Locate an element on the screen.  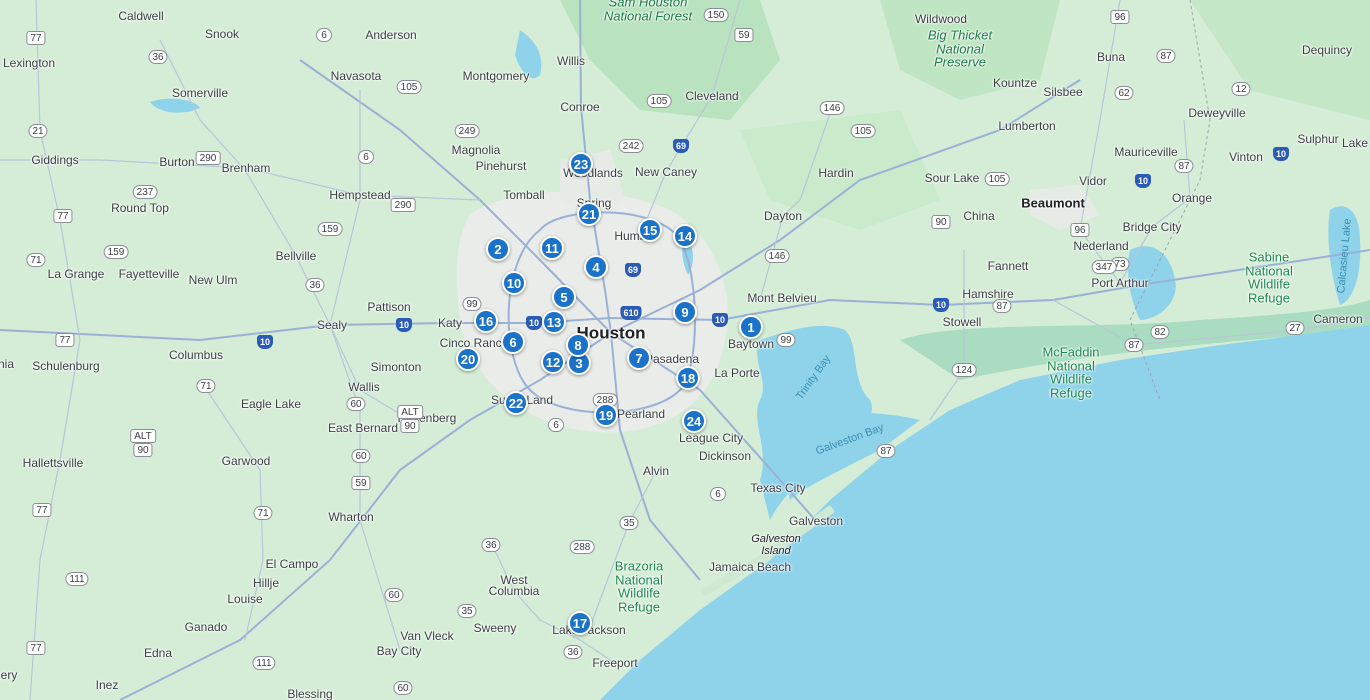
city-label: East Bernard is located at coordinates (363, 428).